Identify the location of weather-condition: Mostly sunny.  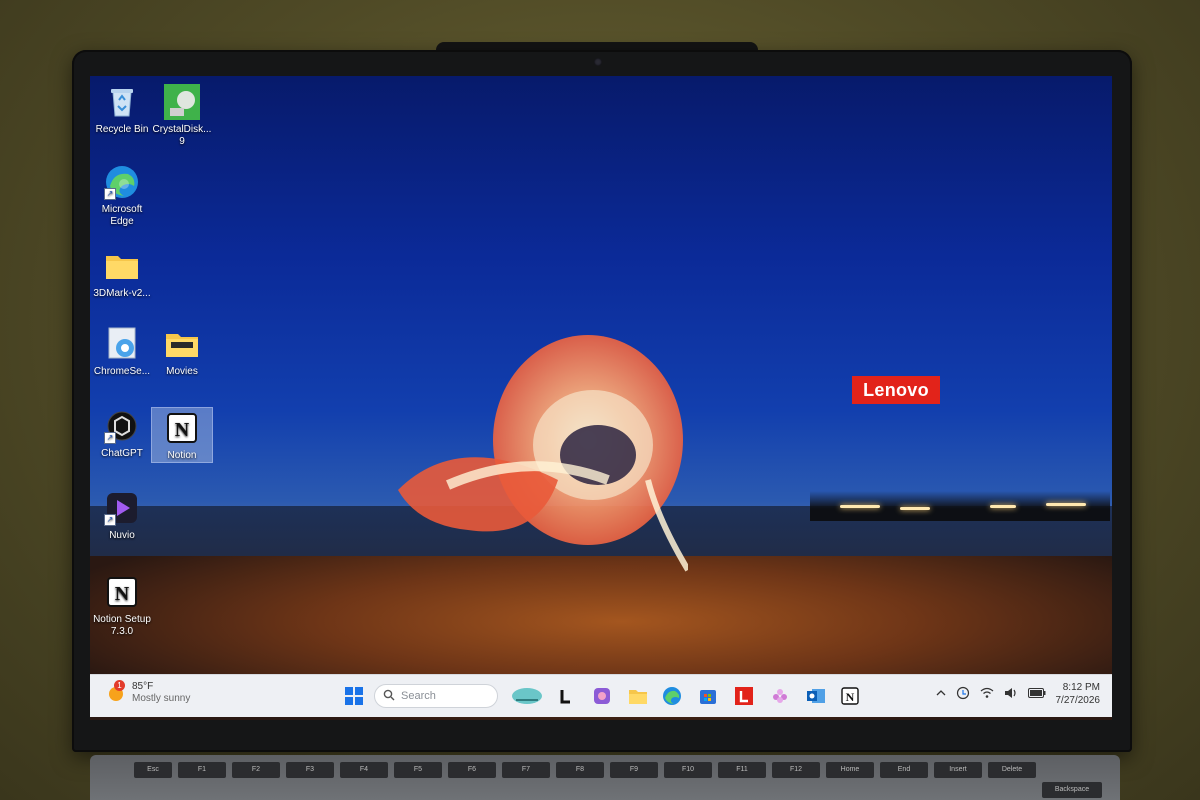
(161, 698).